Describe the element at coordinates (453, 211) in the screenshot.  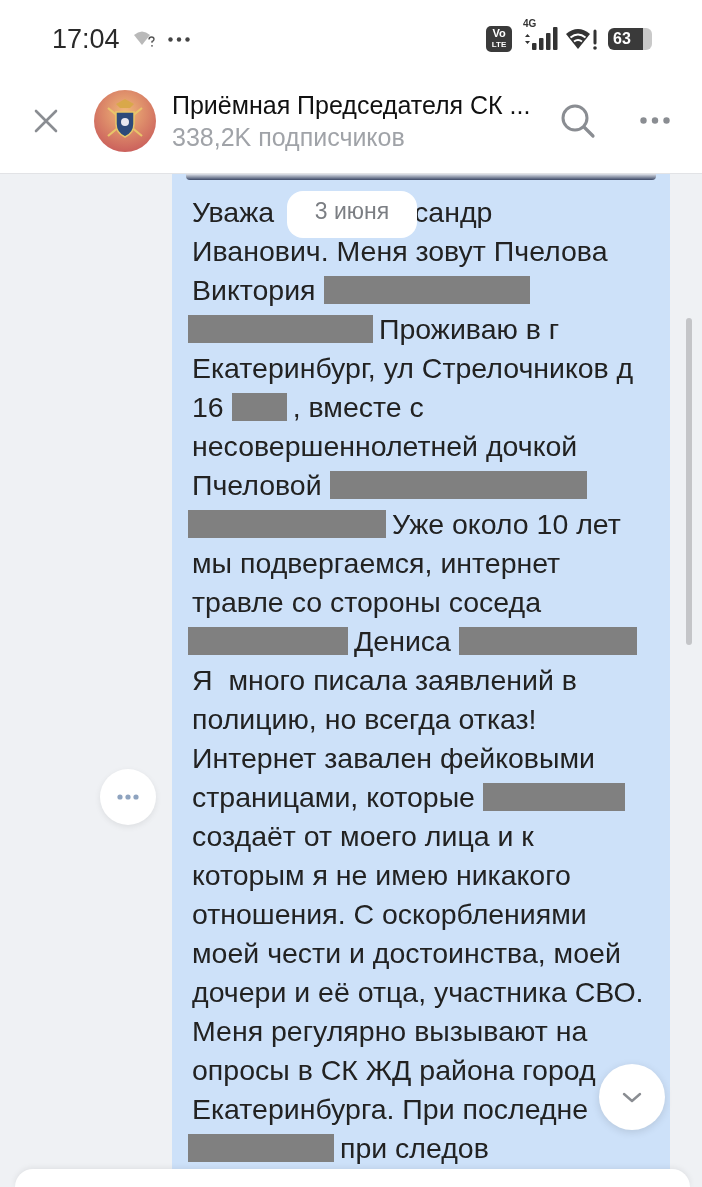
I see `message-text: сандр` at that location.